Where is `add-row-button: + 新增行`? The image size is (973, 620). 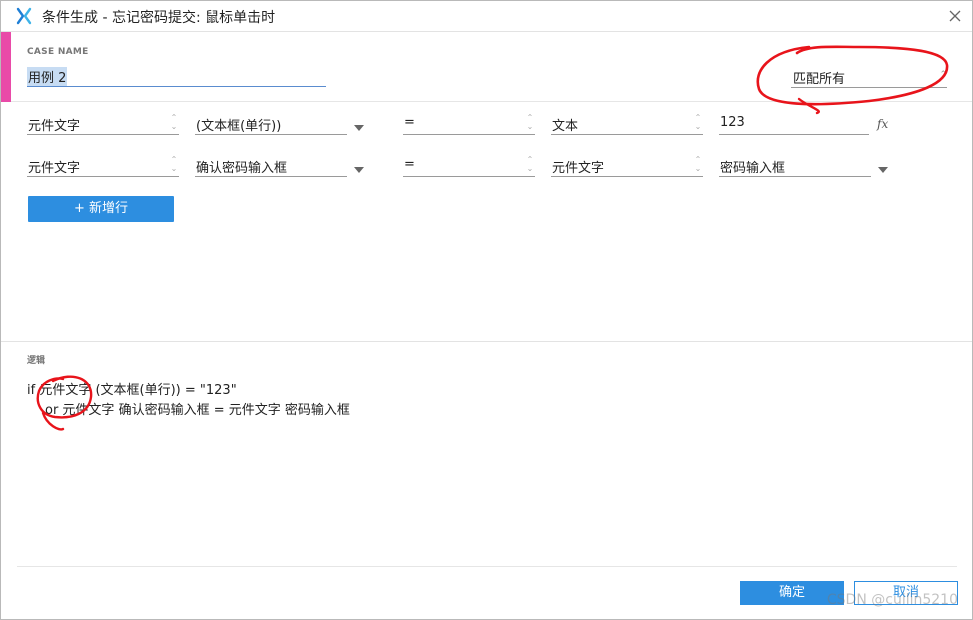
add-row-button: + 新增行 is located at coordinates (101, 209).